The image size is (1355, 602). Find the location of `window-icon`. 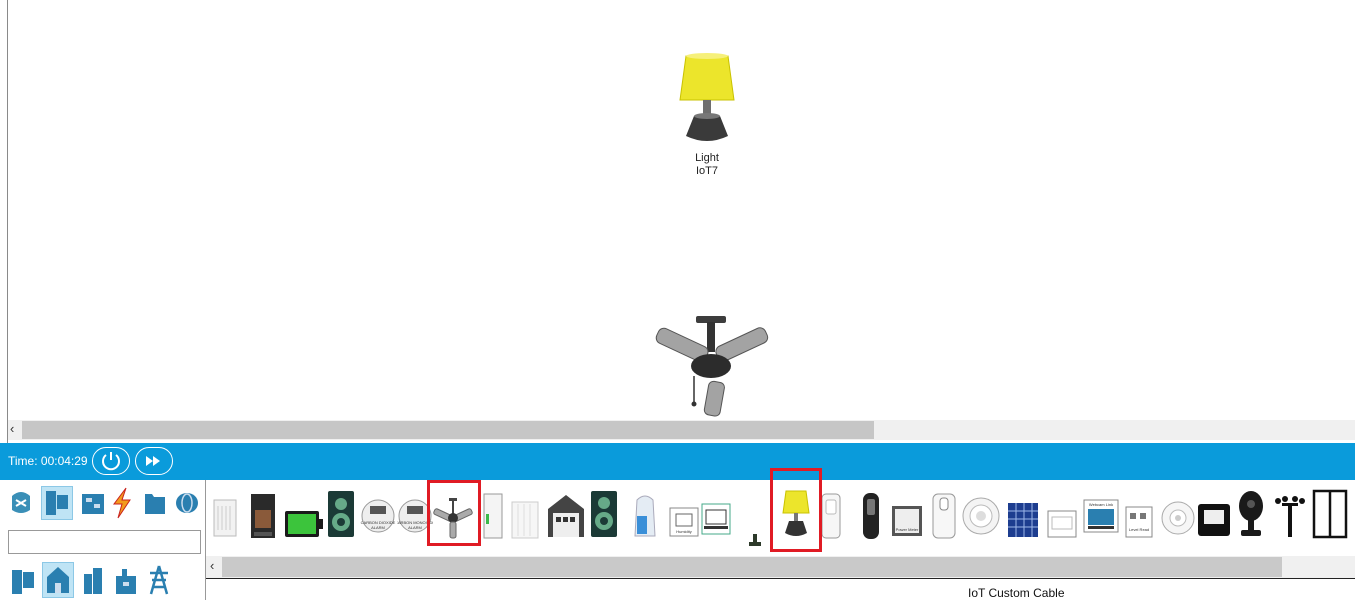

window-icon is located at coordinates (1330, 514).